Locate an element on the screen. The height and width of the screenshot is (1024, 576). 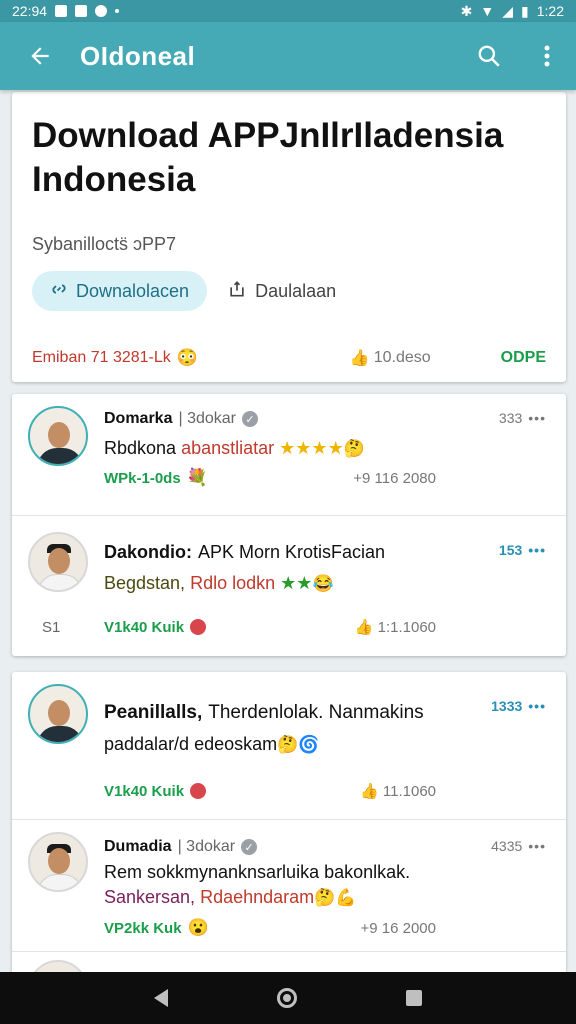
wifi-icon: ▼ is located at coordinates (487, 11).